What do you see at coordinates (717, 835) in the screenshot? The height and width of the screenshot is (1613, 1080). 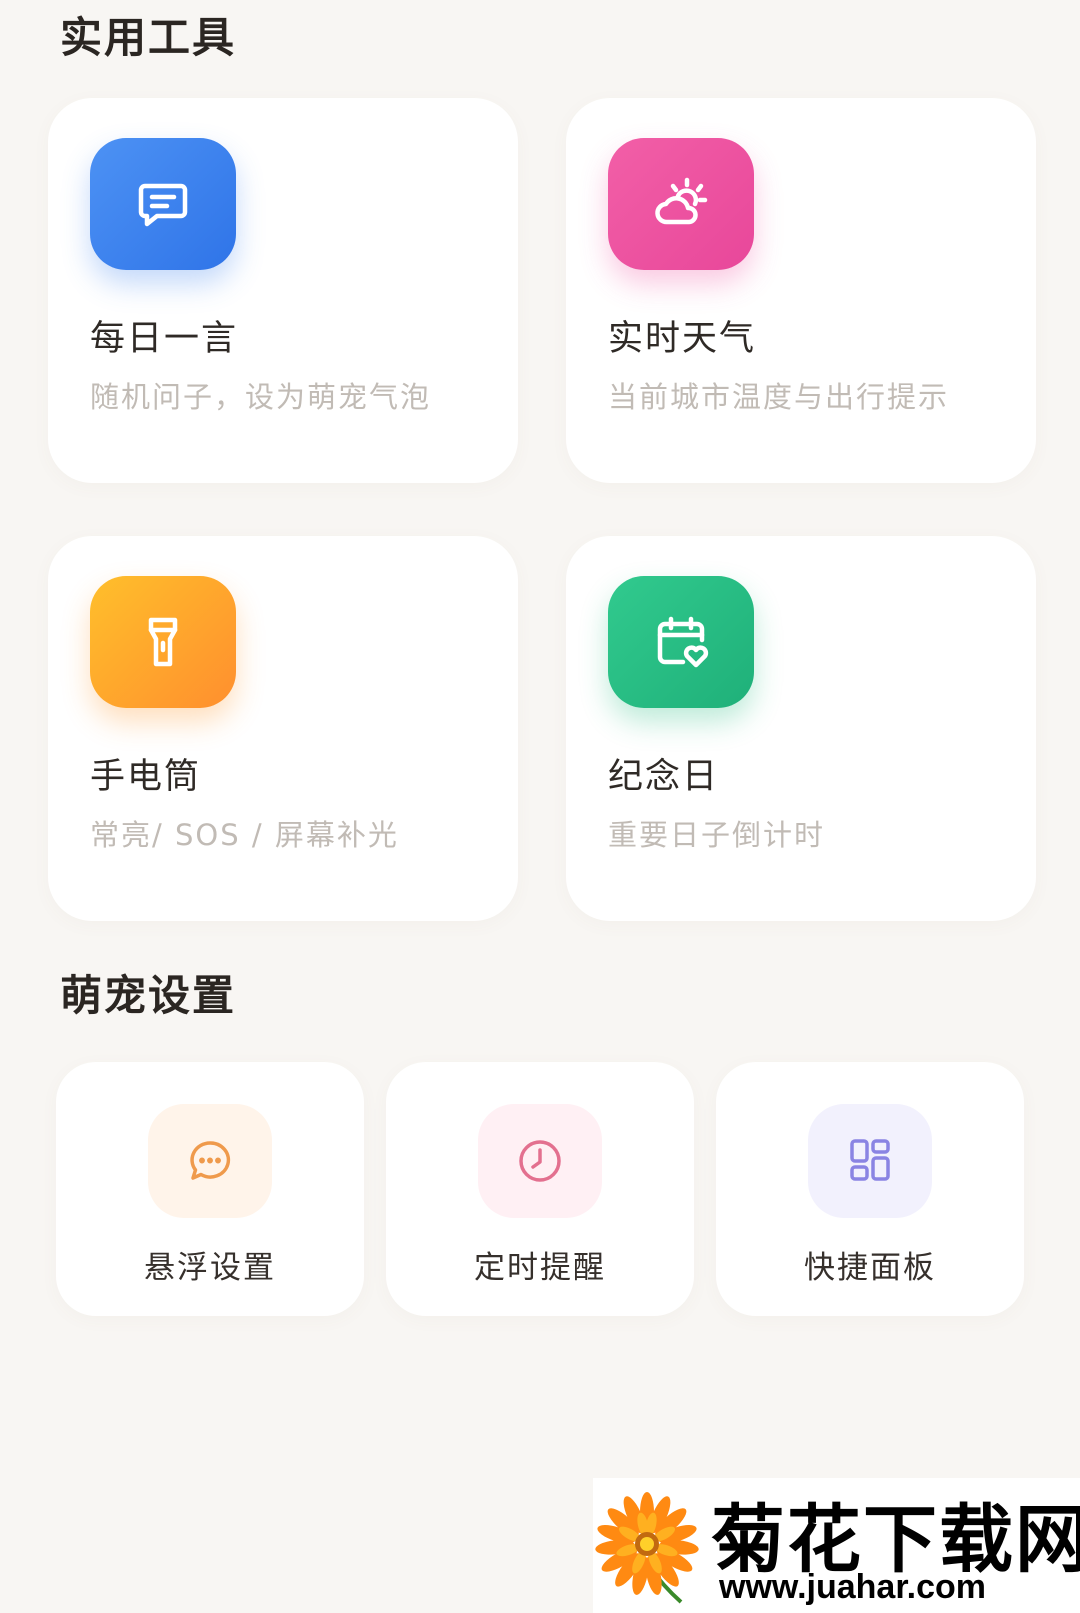 I see `tool-desc: 重要日子倒计时` at bounding box center [717, 835].